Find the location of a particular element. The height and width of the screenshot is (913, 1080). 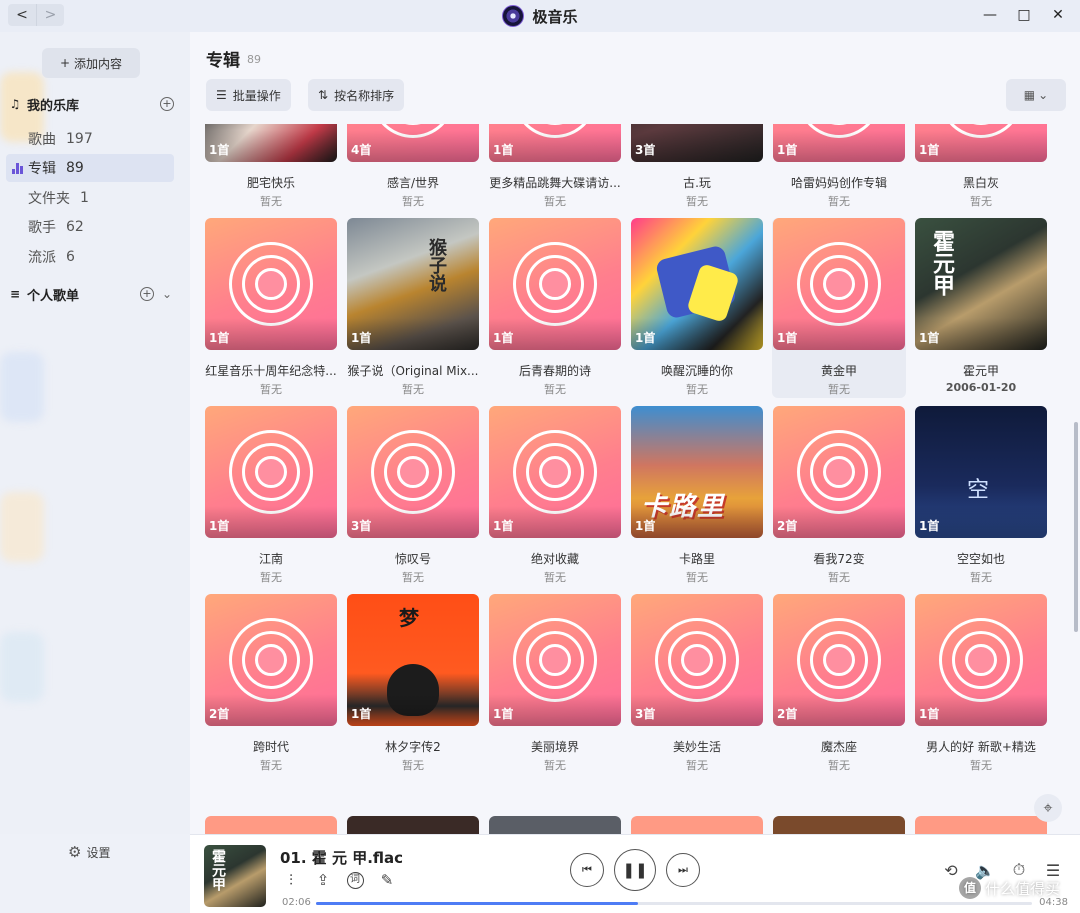

album-card: 卡路里1首卡路里暂无 is located at coordinates (697, 496).